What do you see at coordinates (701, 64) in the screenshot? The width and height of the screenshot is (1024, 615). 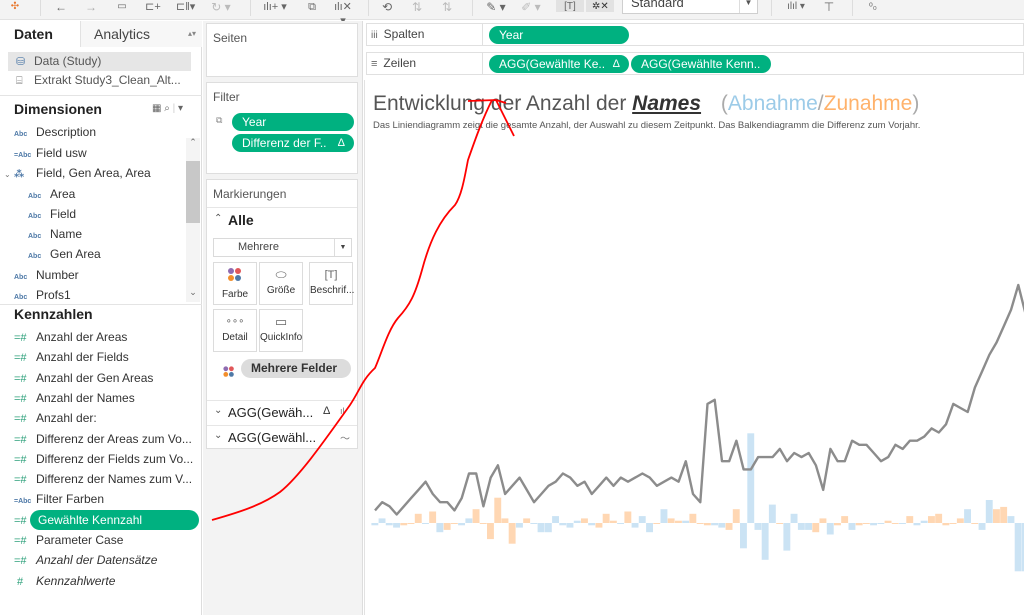 I see `rows-pill-total: AGG(Gewählte Kenn..` at bounding box center [701, 64].